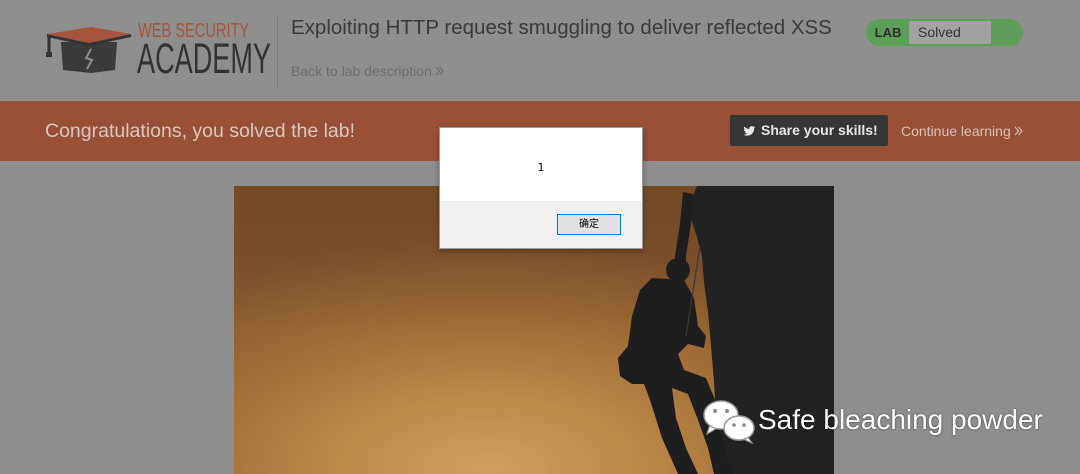 The height and width of the screenshot is (474, 1080). Describe the element at coordinates (819, 130) in the screenshot. I see `share-button-label: Share your skills!` at that location.